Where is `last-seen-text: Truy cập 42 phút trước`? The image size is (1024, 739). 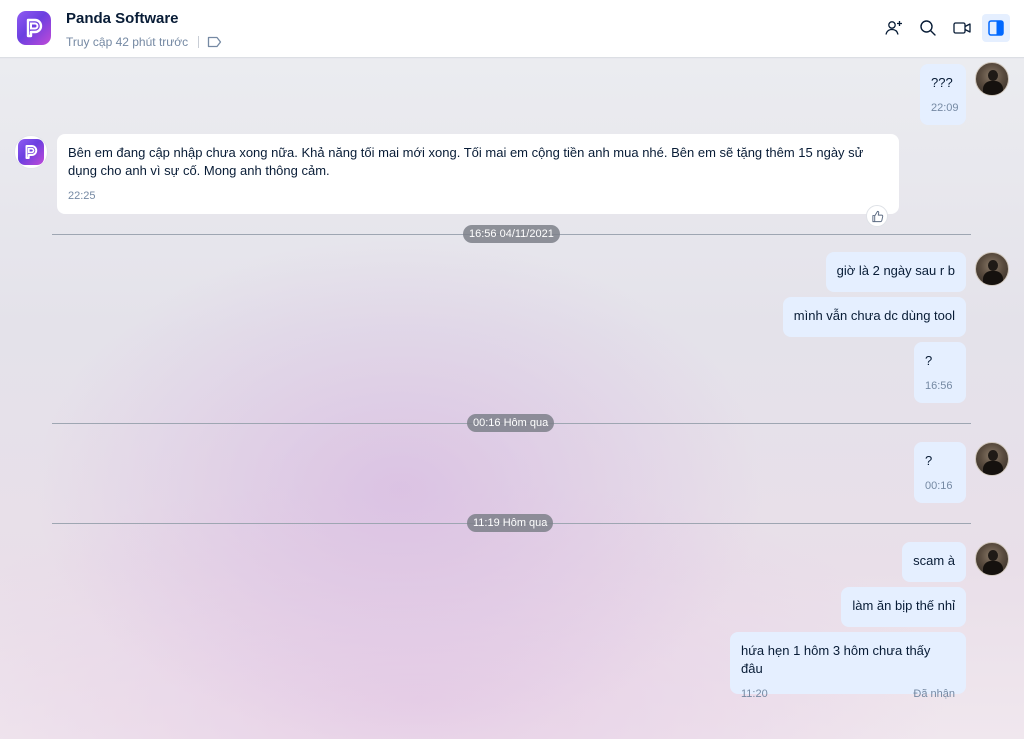
last-seen-text: Truy cập 42 phút trước is located at coordinates (127, 42).